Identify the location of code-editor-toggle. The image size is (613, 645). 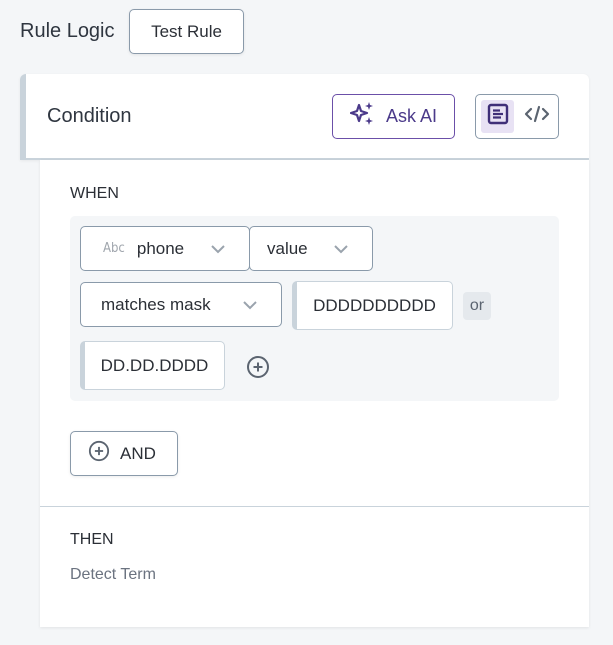
(536, 116).